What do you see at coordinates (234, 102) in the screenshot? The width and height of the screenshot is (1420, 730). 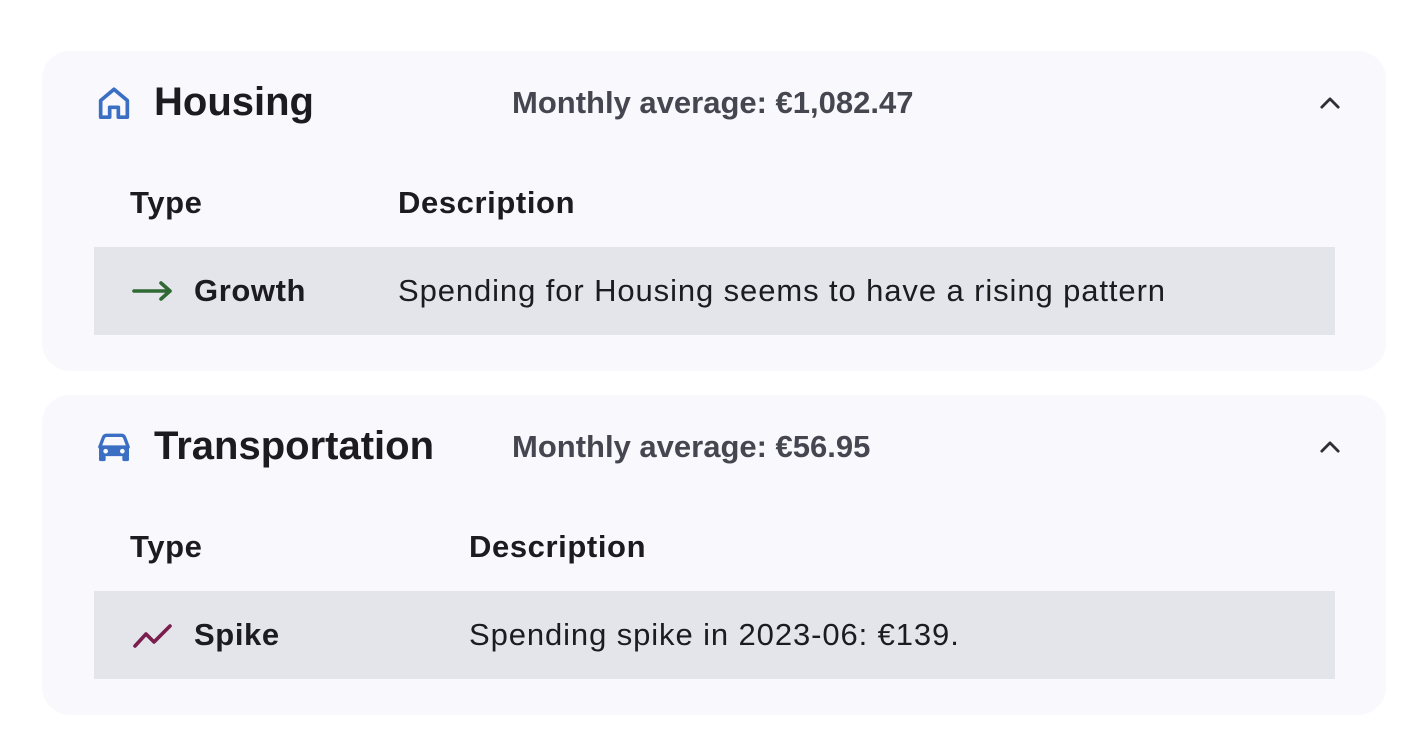 I see `category-title: Housing` at bounding box center [234, 102].